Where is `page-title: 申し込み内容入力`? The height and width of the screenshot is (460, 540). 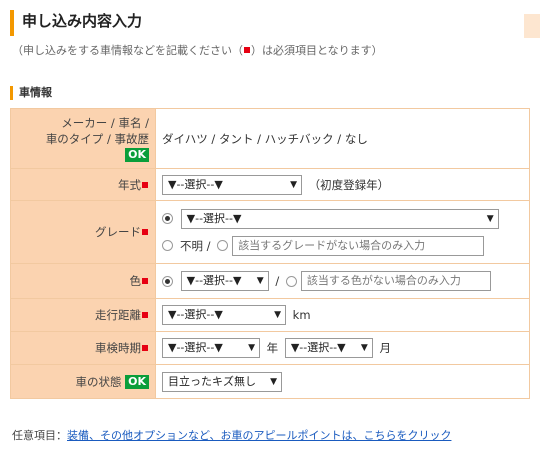 page-title: 申し込み内容入力 is located at coordinates (82, 21).